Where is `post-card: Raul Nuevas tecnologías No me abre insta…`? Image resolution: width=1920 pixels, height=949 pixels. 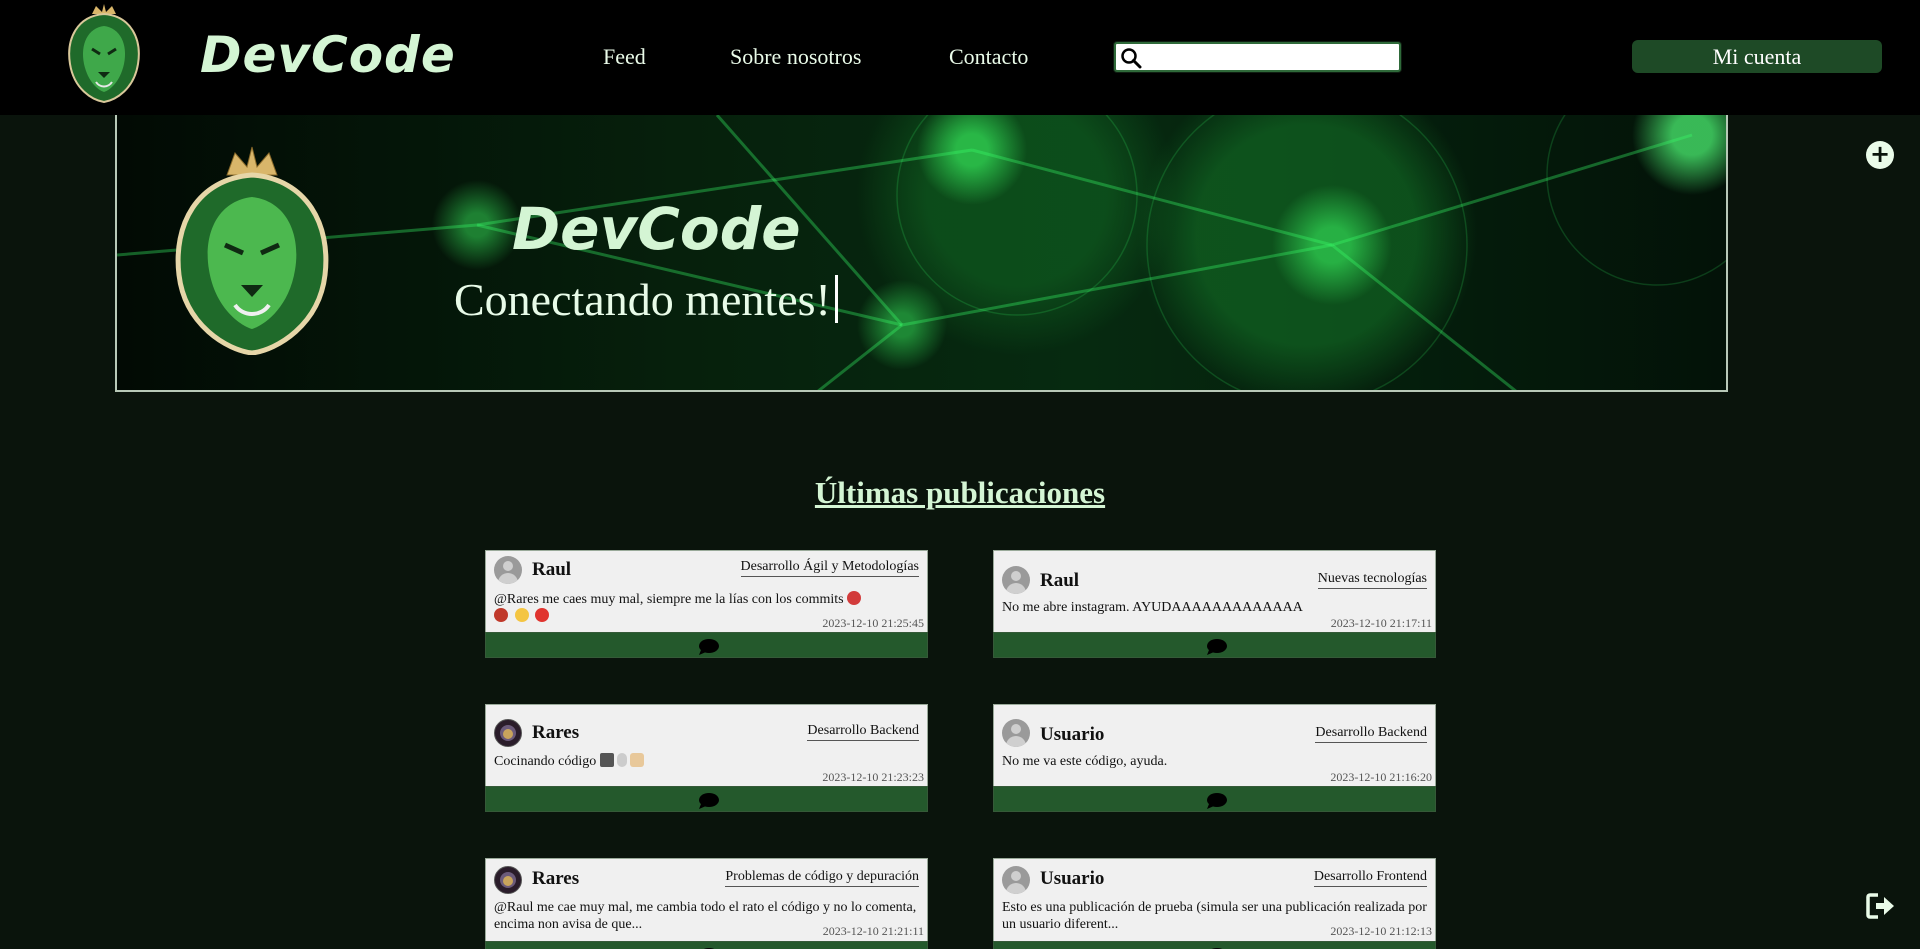
post-card: Raul Nuevas tecnologías No me abre insta… is located at coordinates (1214, 604).